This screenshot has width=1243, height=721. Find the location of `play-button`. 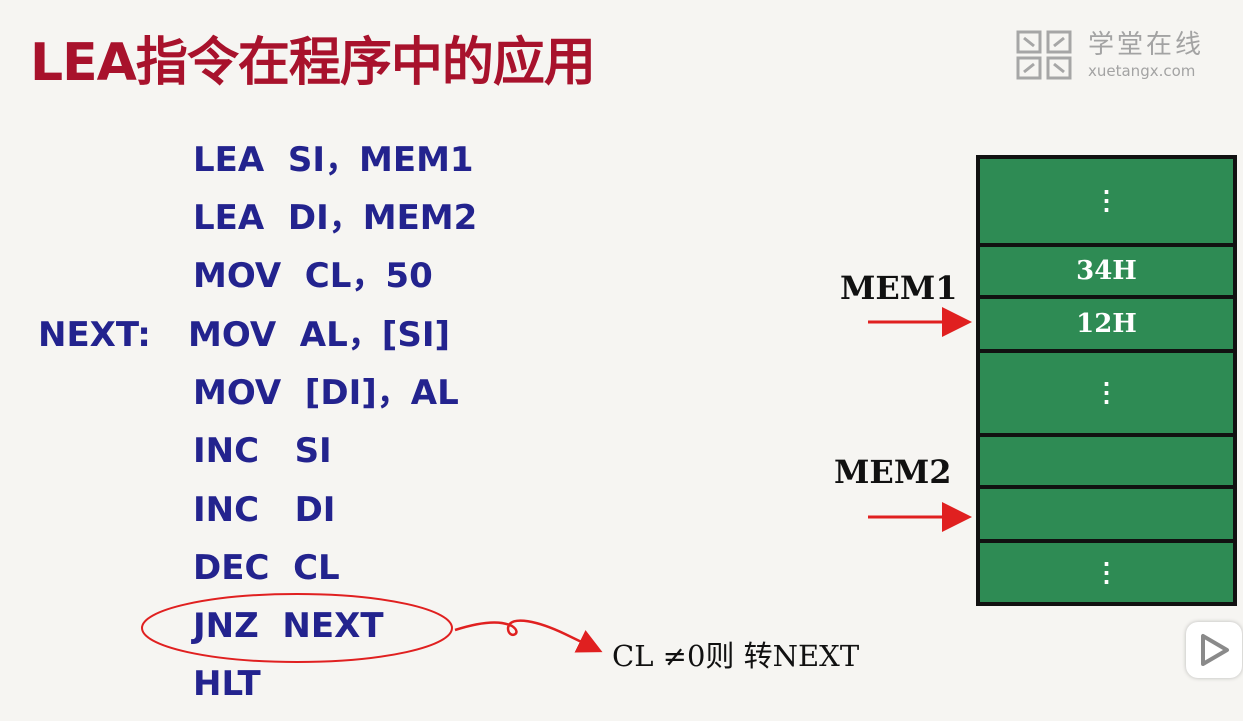

play-button is located at coordinates (1214, 650).